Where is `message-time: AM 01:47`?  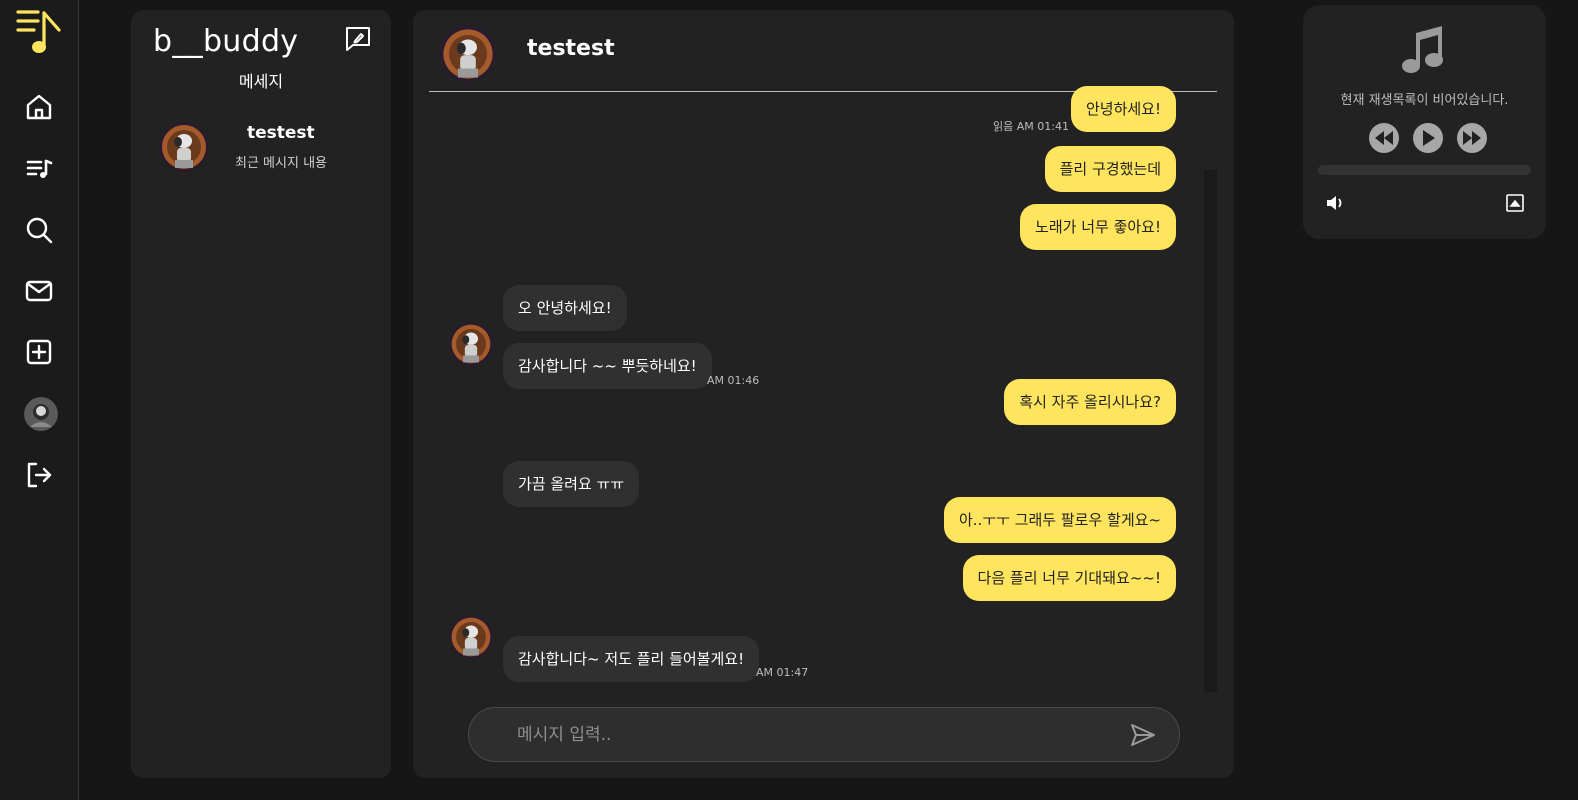 message-time: AM 01:47 is located at coordinates (782, 672).